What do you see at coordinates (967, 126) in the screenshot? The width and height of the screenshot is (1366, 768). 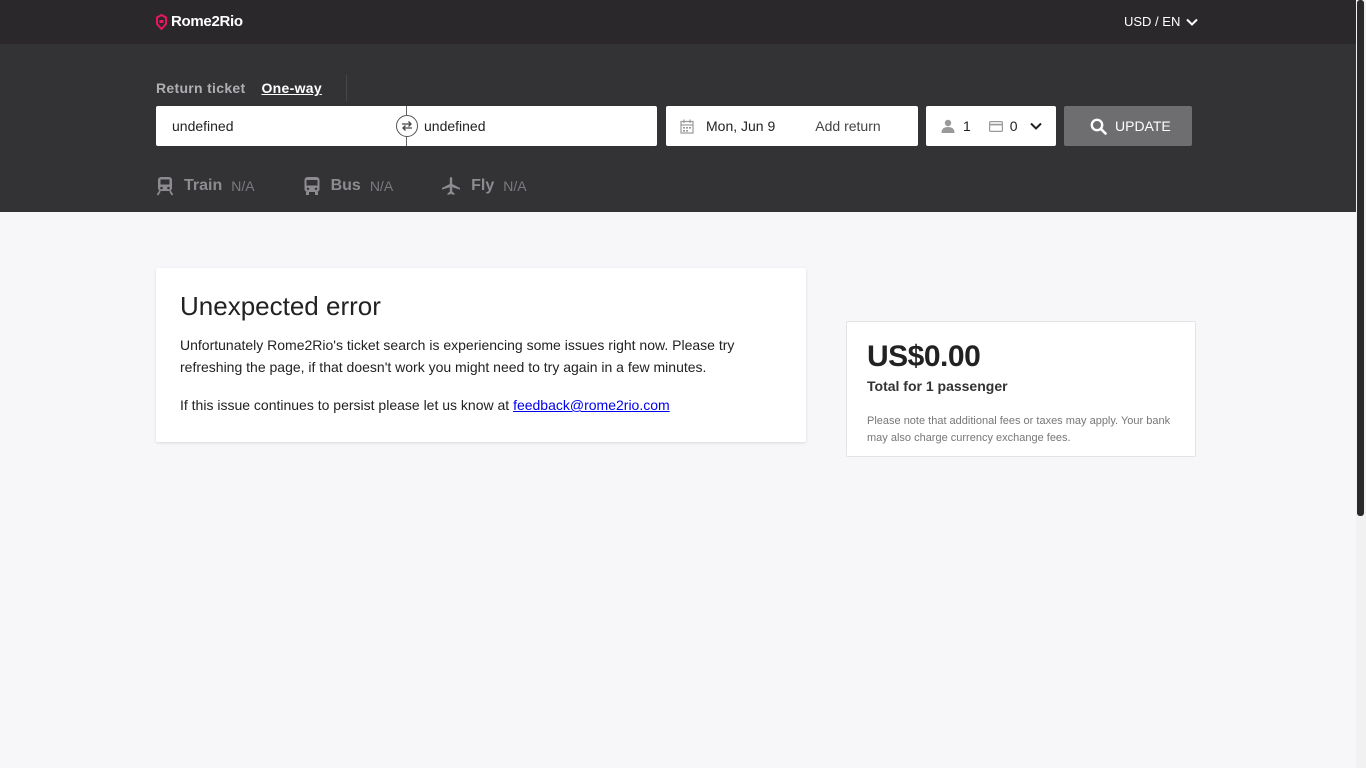 I see `passenger-count: 1` at bounding box center [967, 126].